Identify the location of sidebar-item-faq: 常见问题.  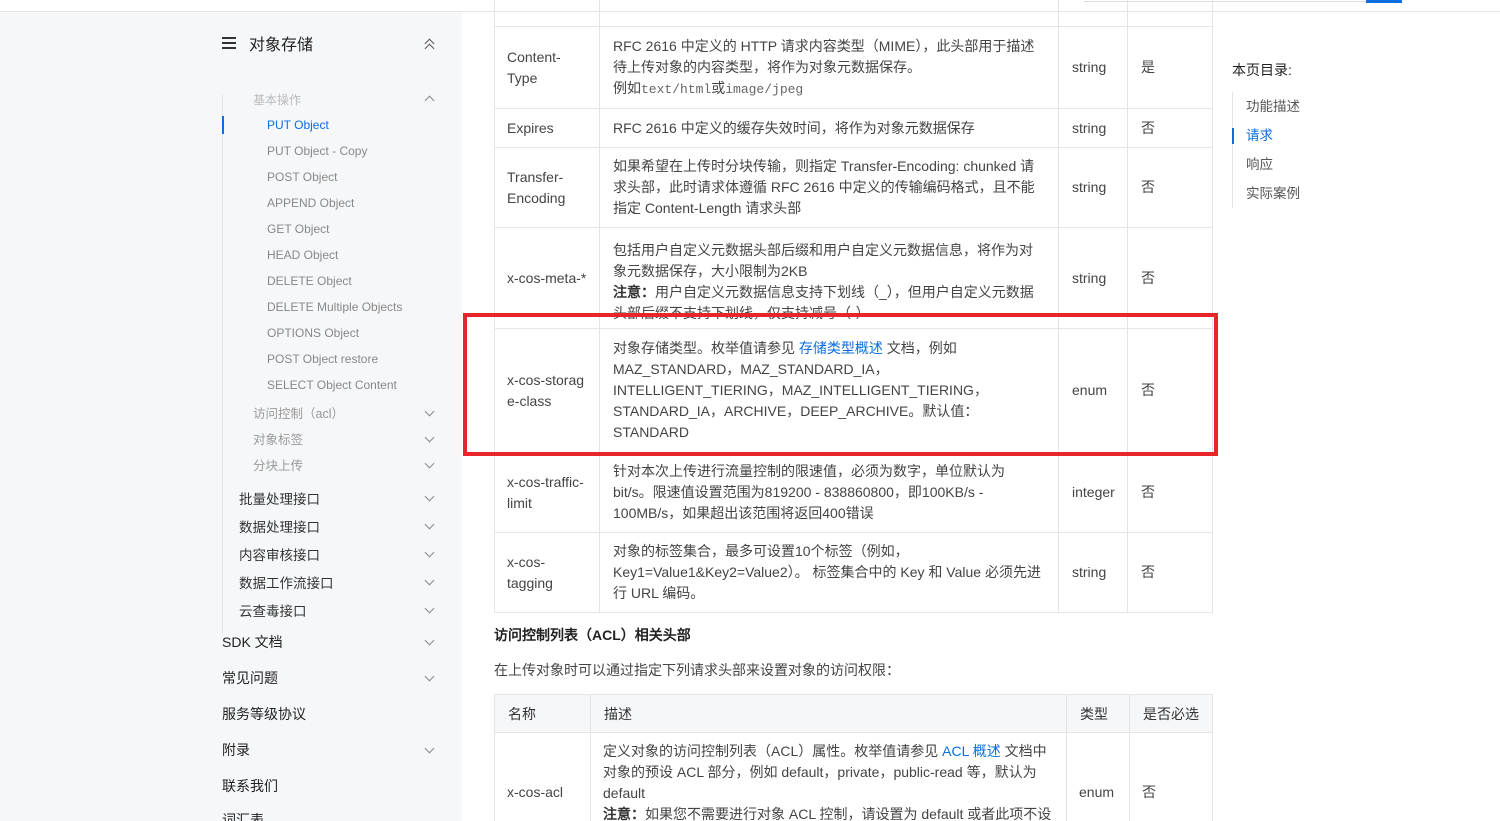
(330, 678).